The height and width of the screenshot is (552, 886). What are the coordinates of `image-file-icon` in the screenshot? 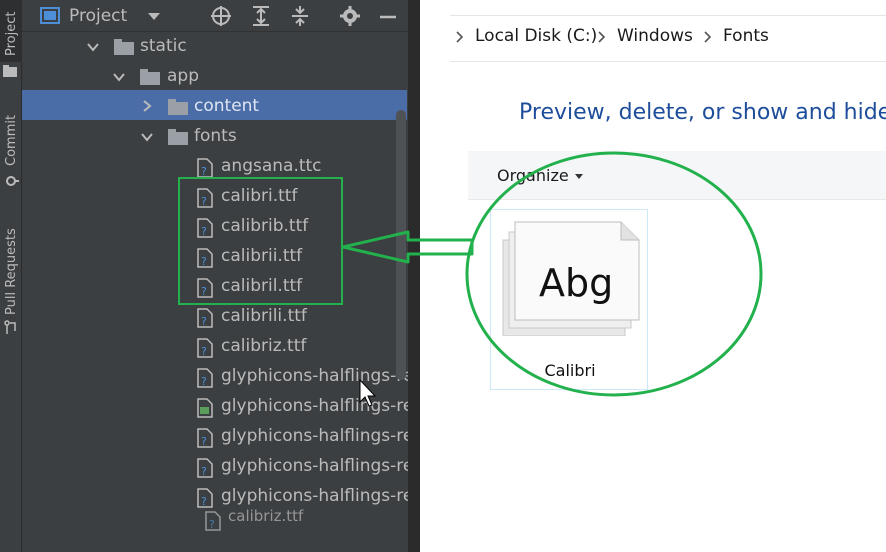 It's located at (205, 408).